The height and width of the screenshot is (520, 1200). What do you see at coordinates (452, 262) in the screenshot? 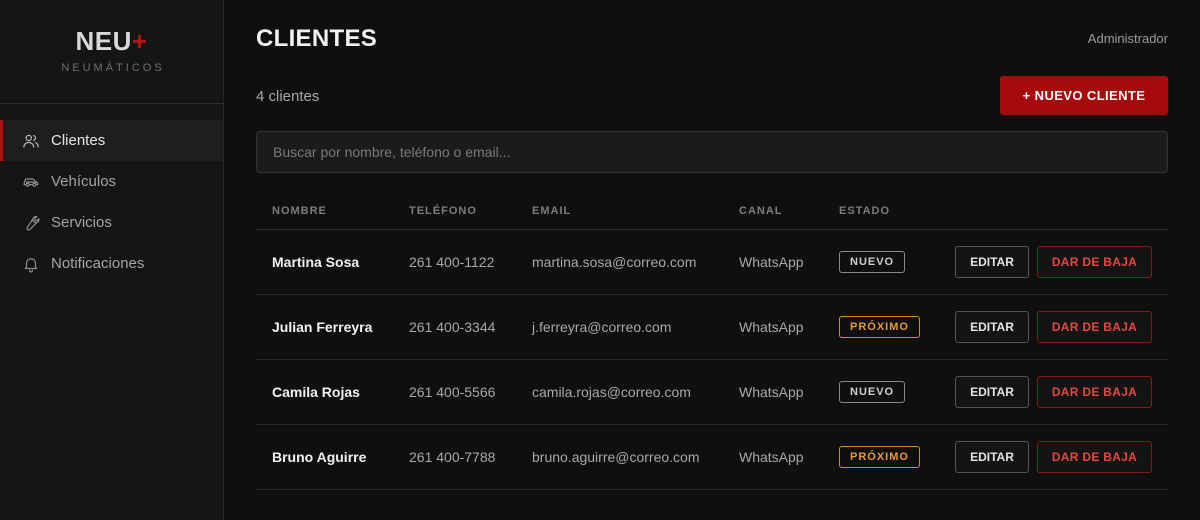
I see `client-phone: 261 400-1122` at bounding box center [452, 262].